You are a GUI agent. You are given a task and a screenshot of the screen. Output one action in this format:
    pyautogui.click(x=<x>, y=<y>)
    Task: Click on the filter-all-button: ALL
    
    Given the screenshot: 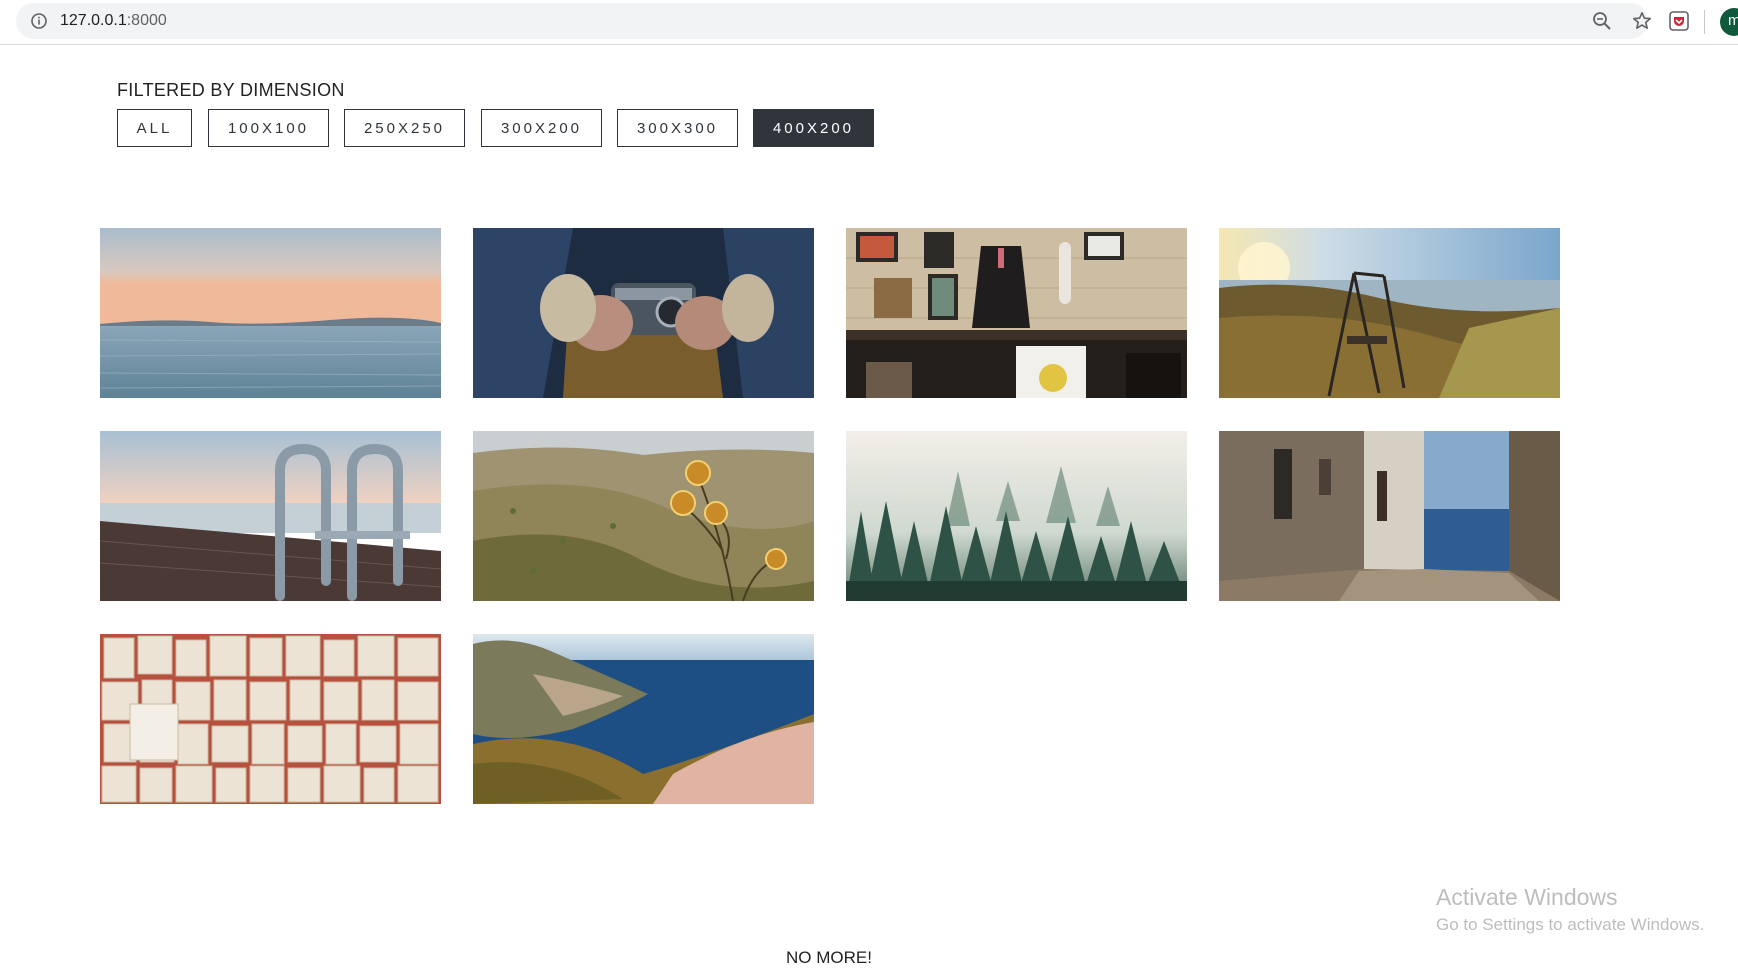 What is the action you would take?
    pyautogui.click(x=154, y=128)
    